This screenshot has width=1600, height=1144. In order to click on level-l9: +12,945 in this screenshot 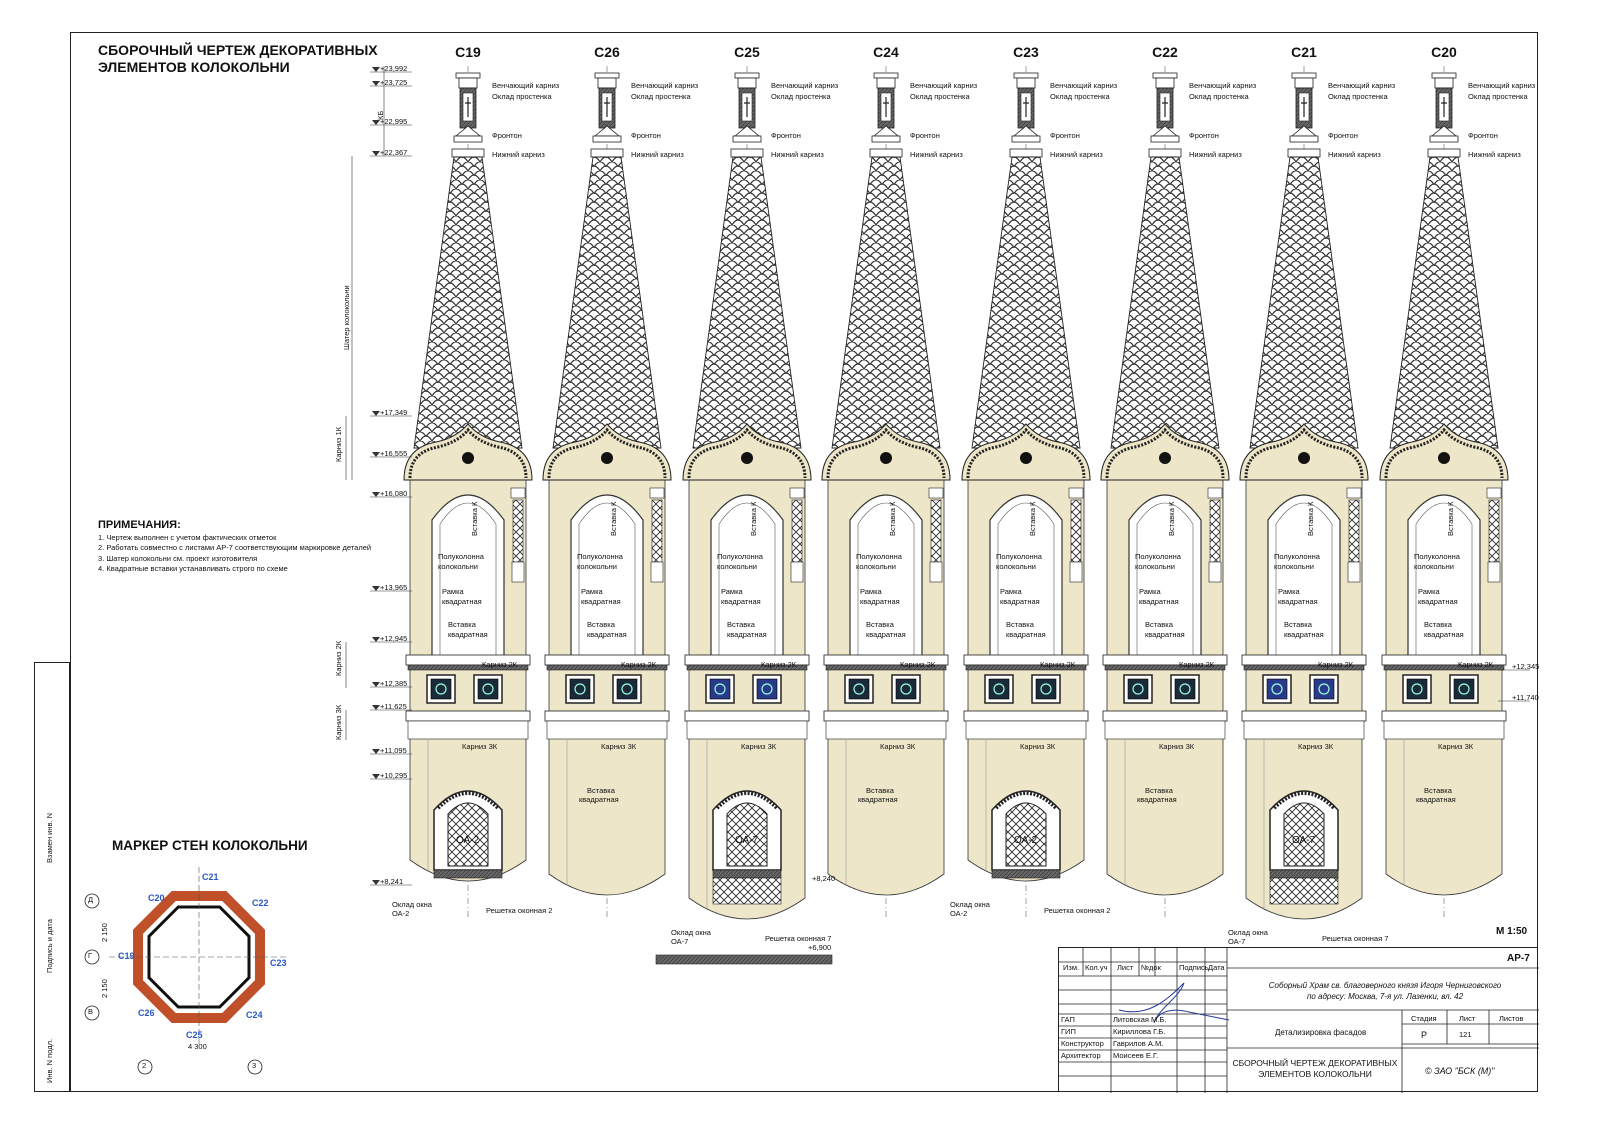, I will do `click(394, 638)`.